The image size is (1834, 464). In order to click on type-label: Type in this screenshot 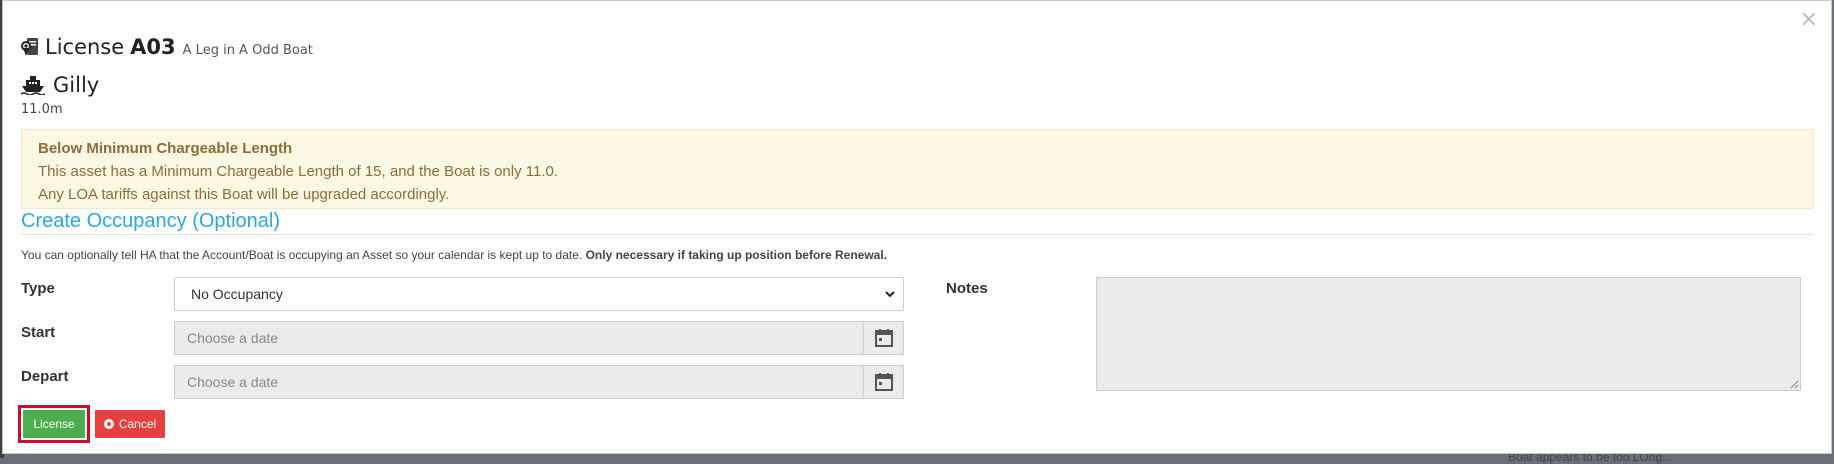, I will do `click(38, 288)`.